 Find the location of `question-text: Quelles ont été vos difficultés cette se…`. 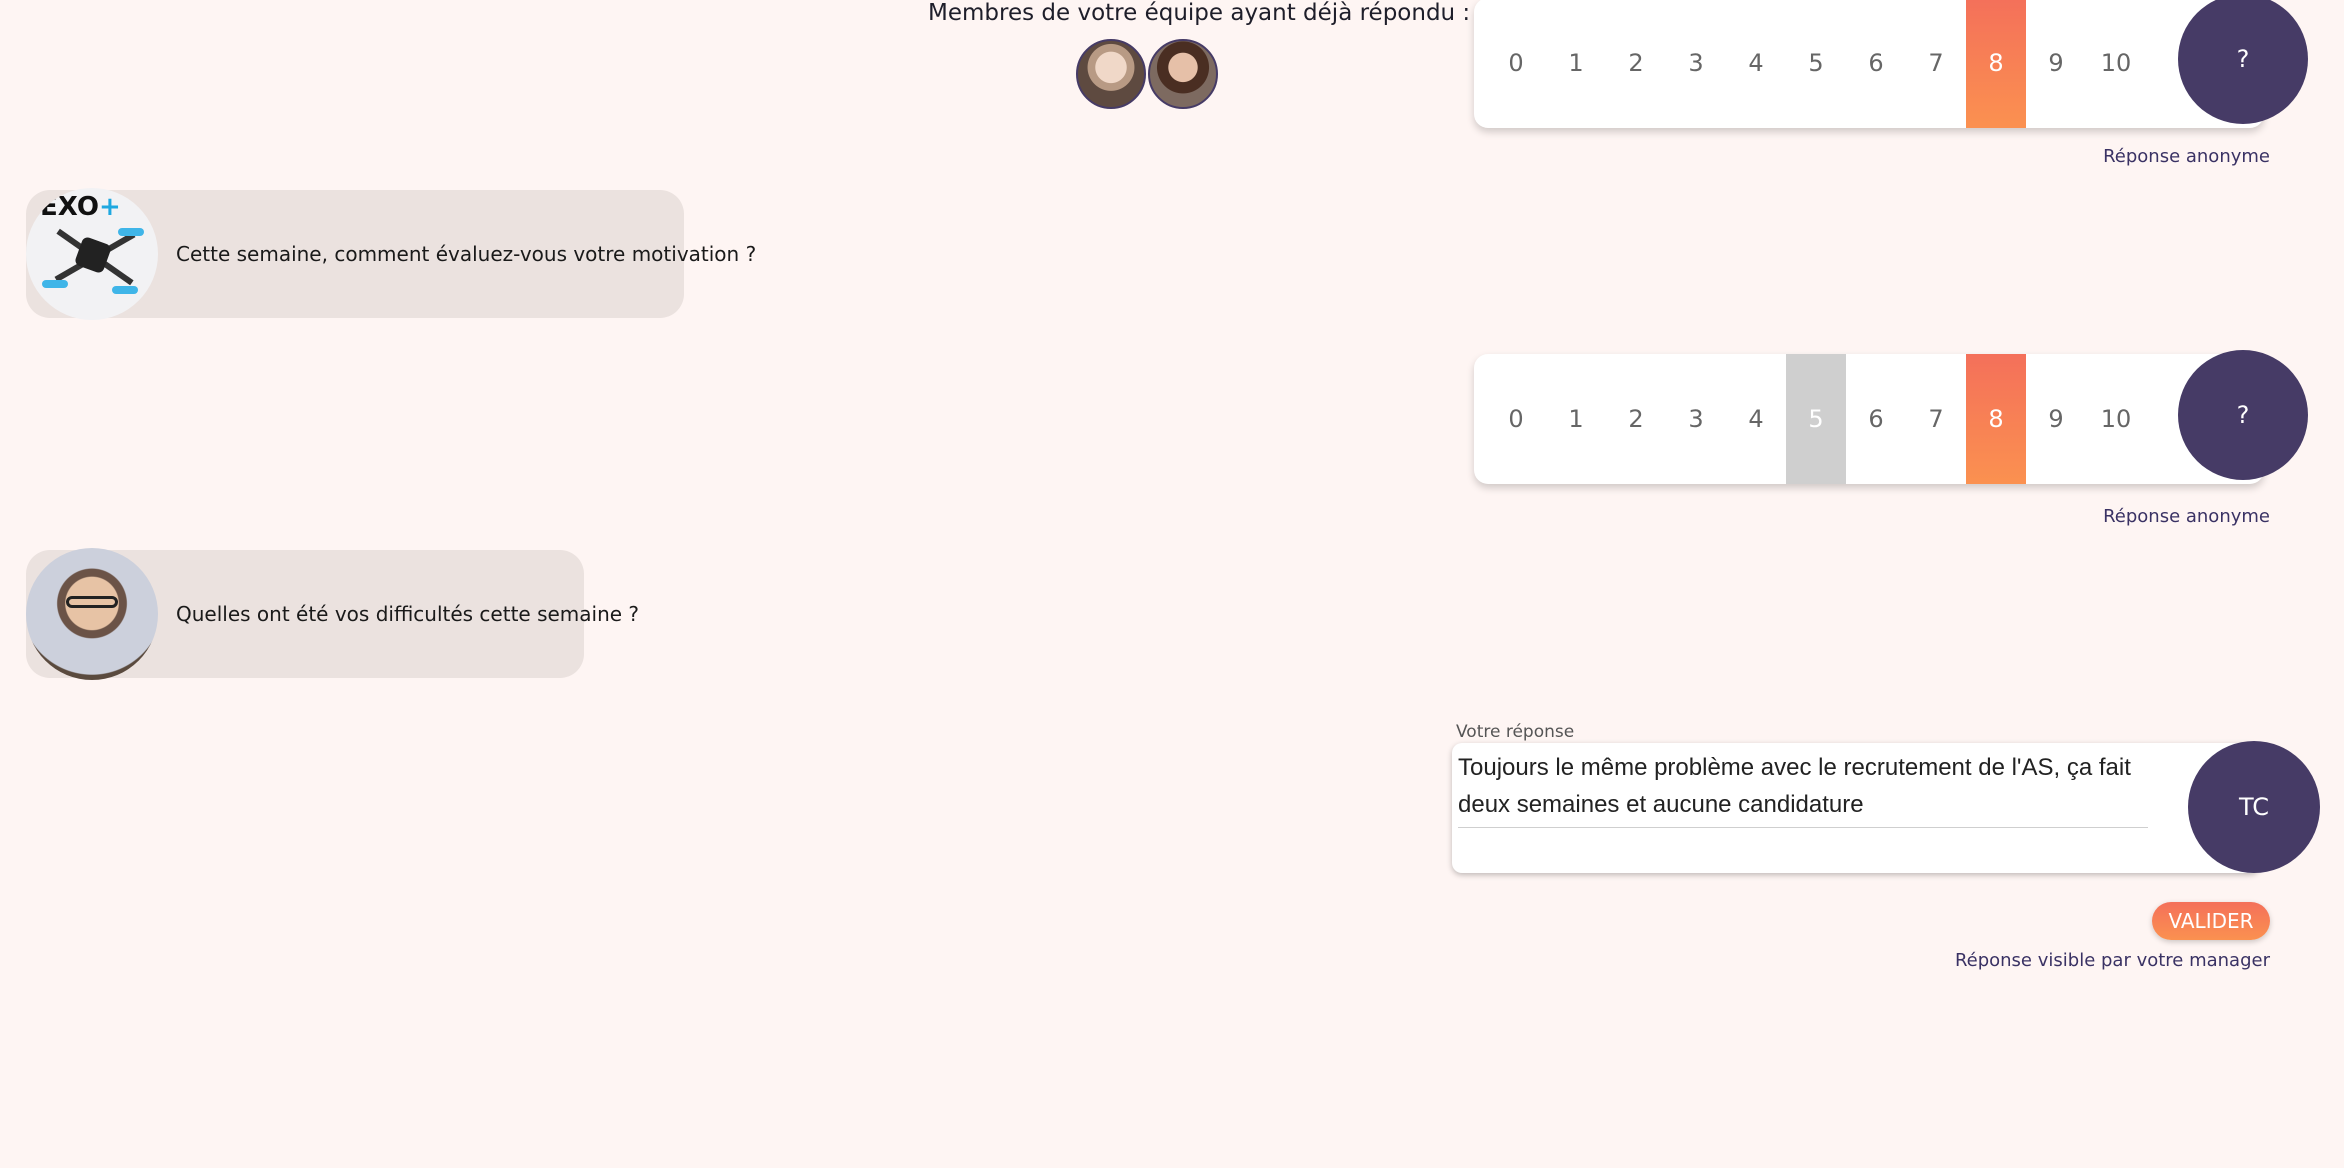

question-text: Quelles ont été vos difficultés cette se… is located at coordinates (408, 614).